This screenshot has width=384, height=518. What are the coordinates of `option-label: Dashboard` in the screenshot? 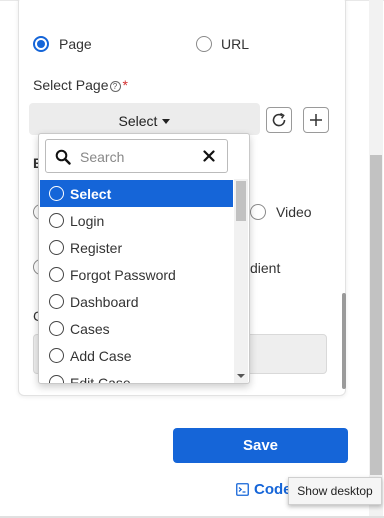 It's located at (104, 301).